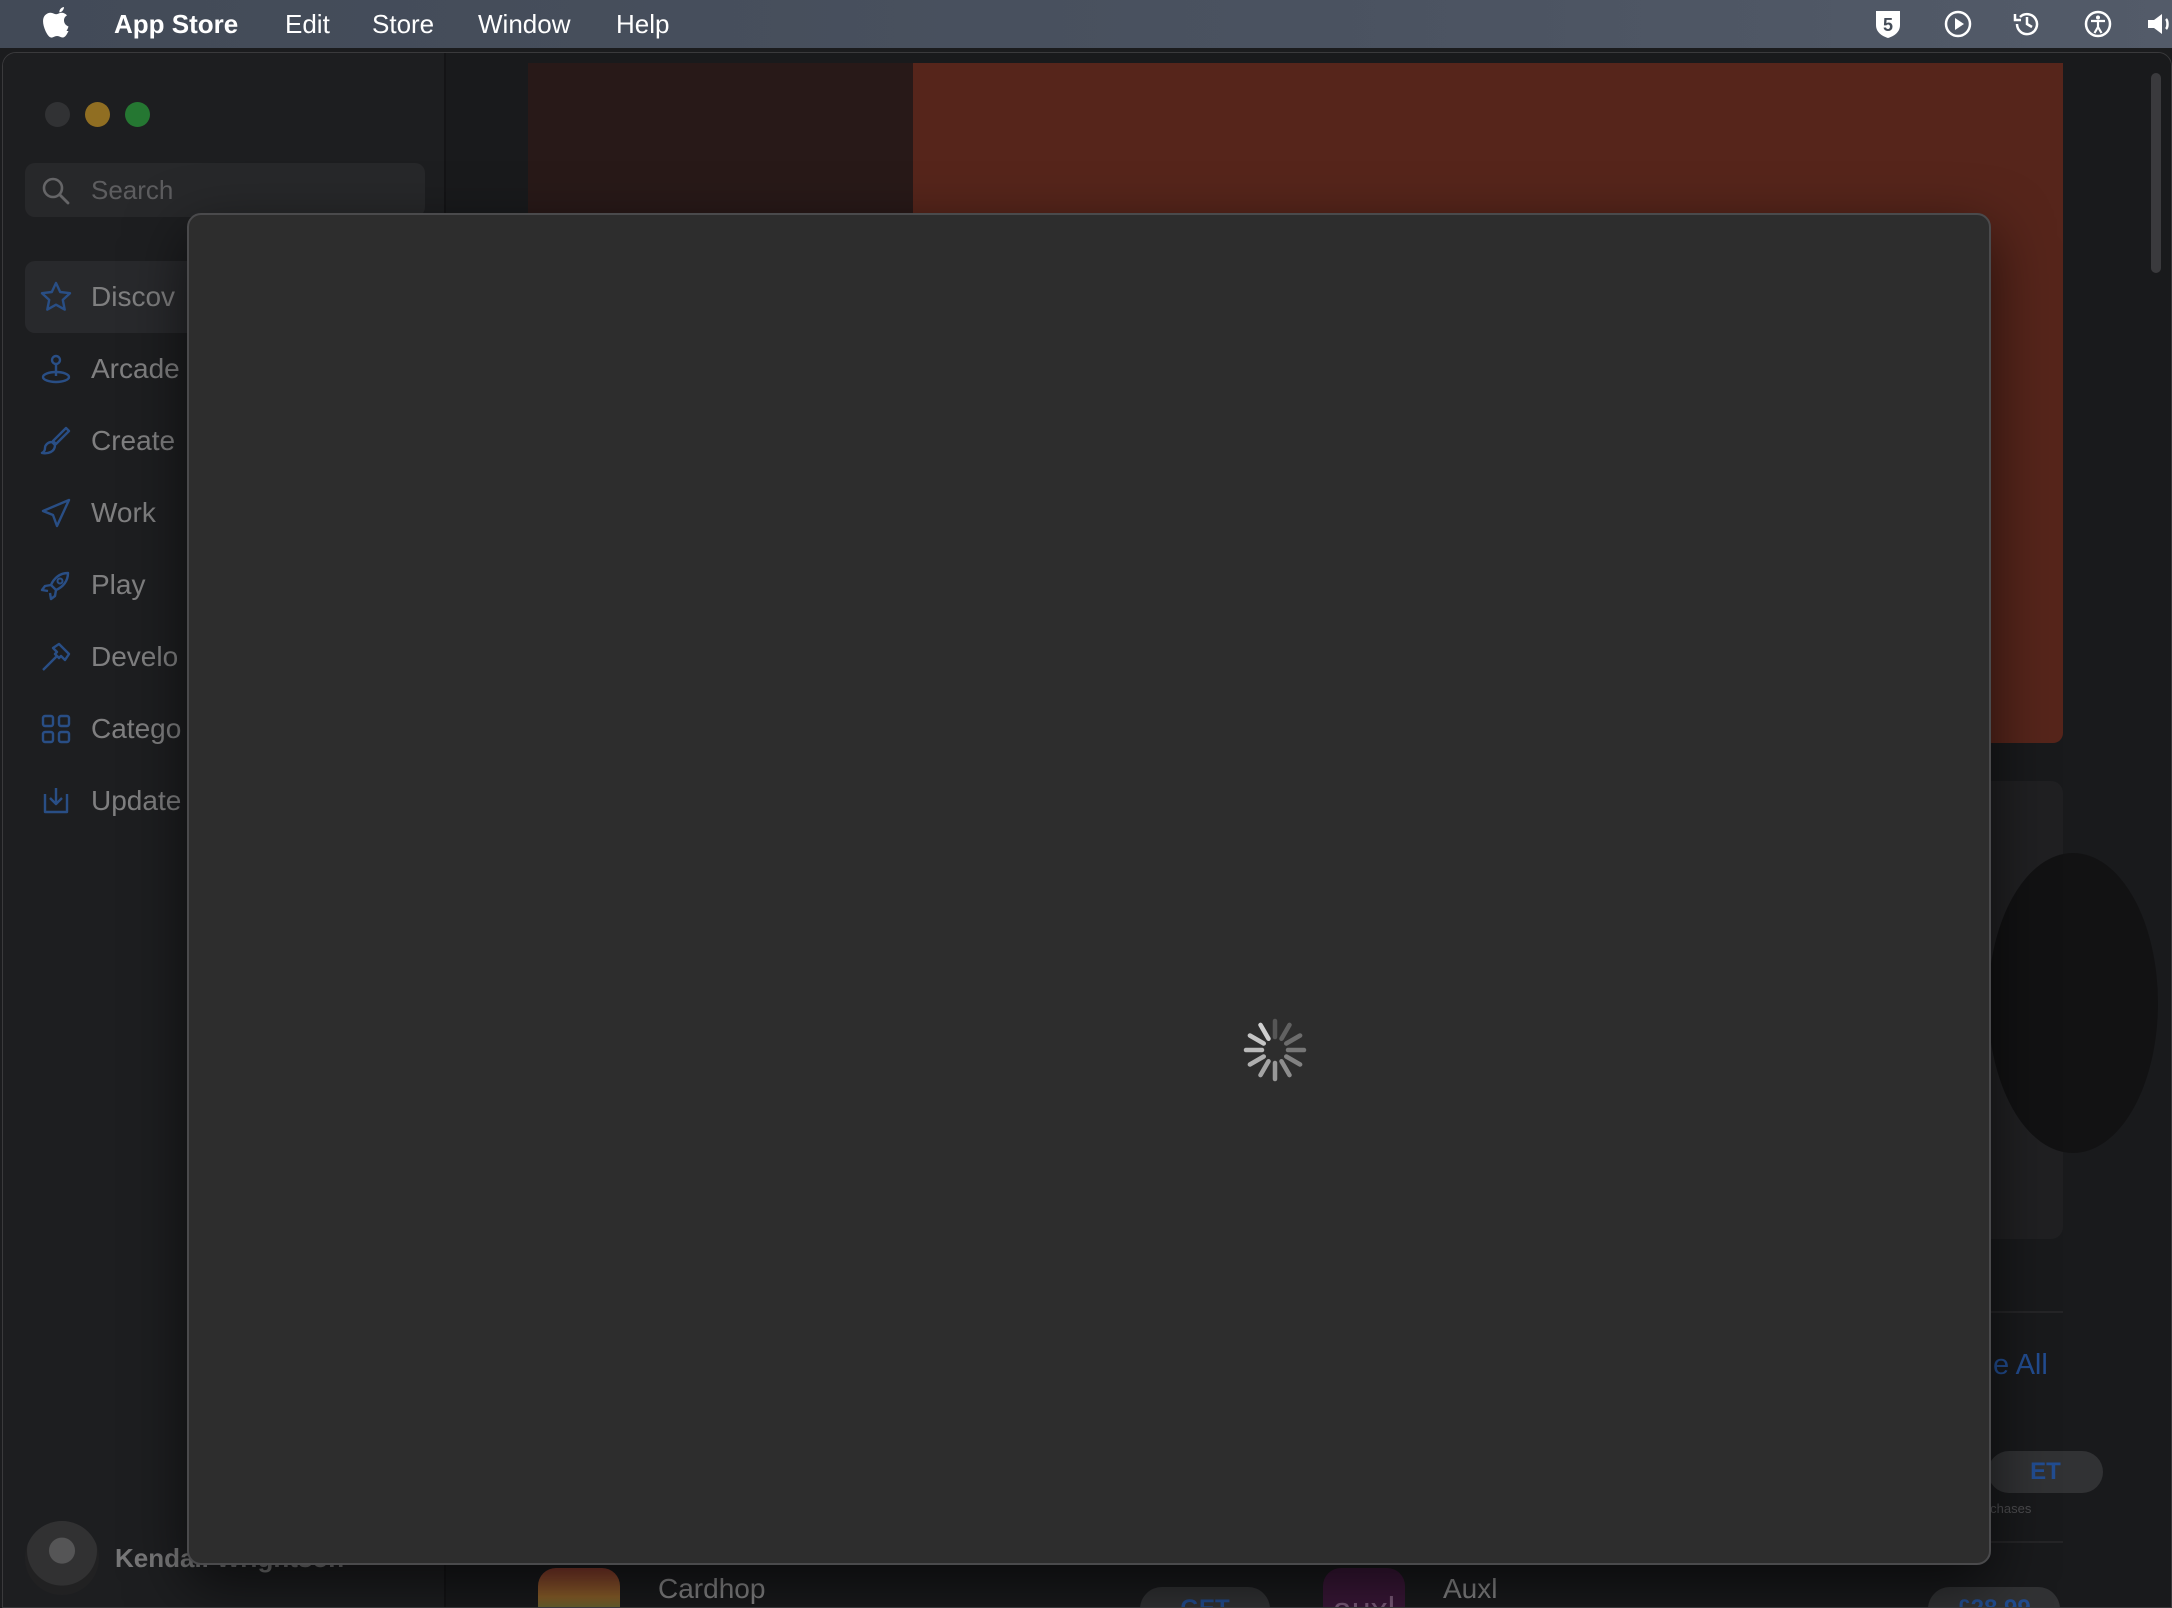 Image resolution: width=2172 pixels, height=1608 pixels. What do you see at coordinates (307, 24) in the screenshot?
I see `menu-edit: Edit` at bounding box center [307, 24].